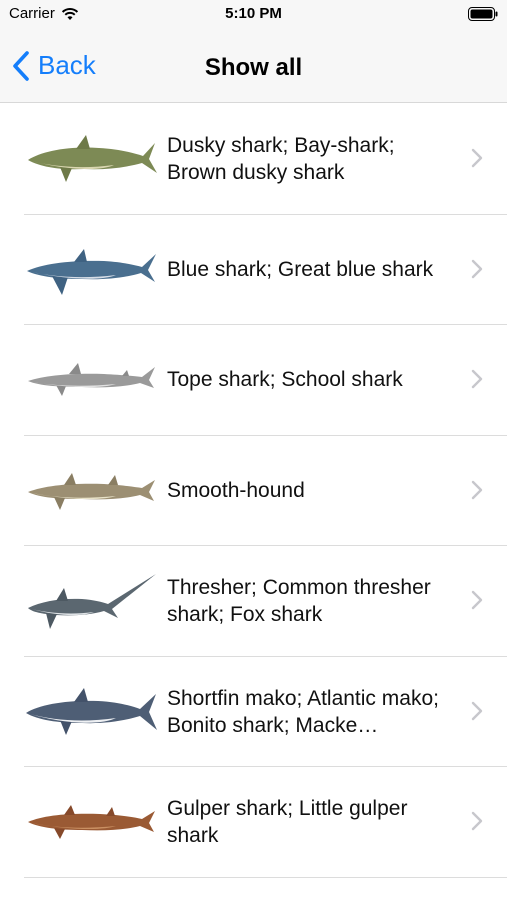 This screenshot has height=900, width=507. What do you see at coordinates (300, 269) in the screenshot?
I see `shark-name: Blue shark; Great blue shark` at bounding box center [300, 269].